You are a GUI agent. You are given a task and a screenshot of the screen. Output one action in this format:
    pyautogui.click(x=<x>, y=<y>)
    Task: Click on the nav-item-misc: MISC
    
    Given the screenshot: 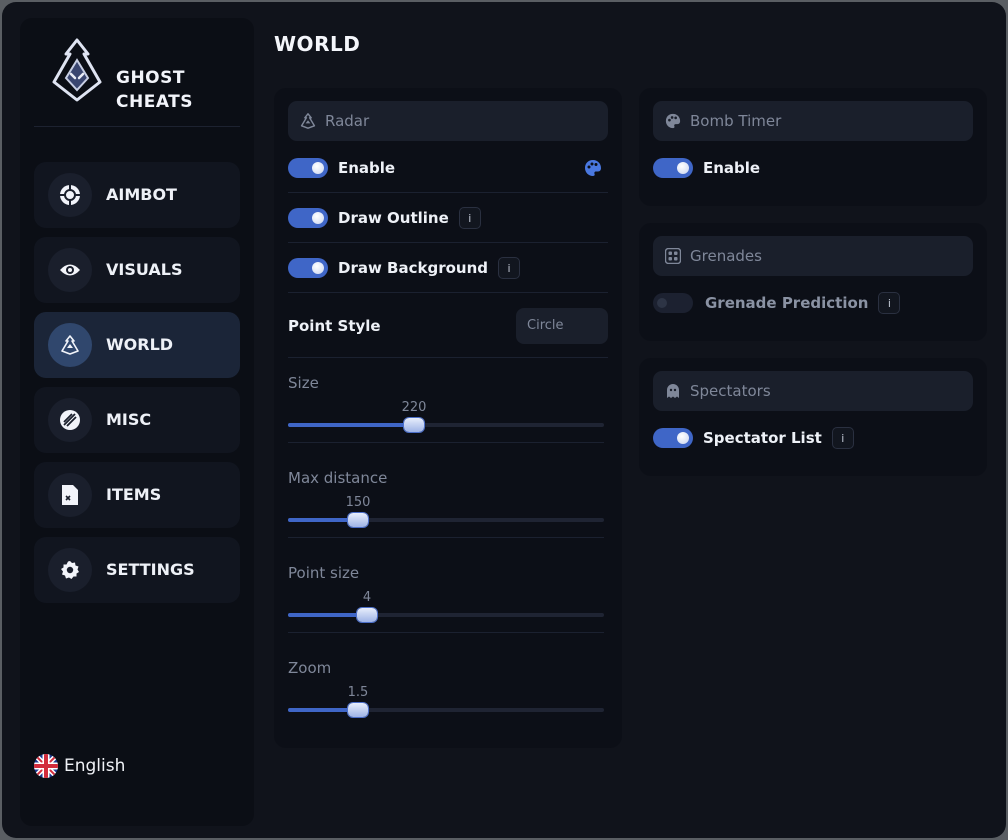 What is the action you would take?
    pyautogui.click(x=137, y=420)
    